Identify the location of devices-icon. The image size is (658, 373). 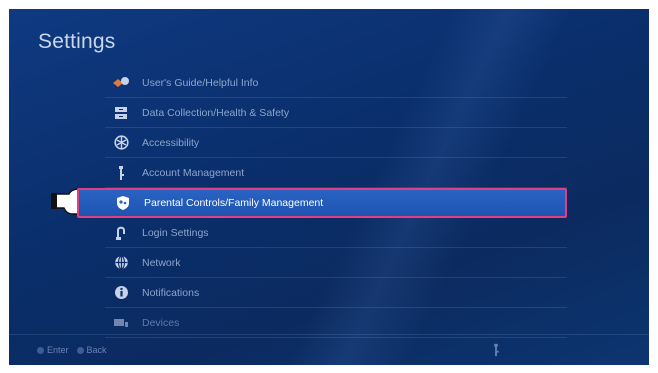
(121, 323).